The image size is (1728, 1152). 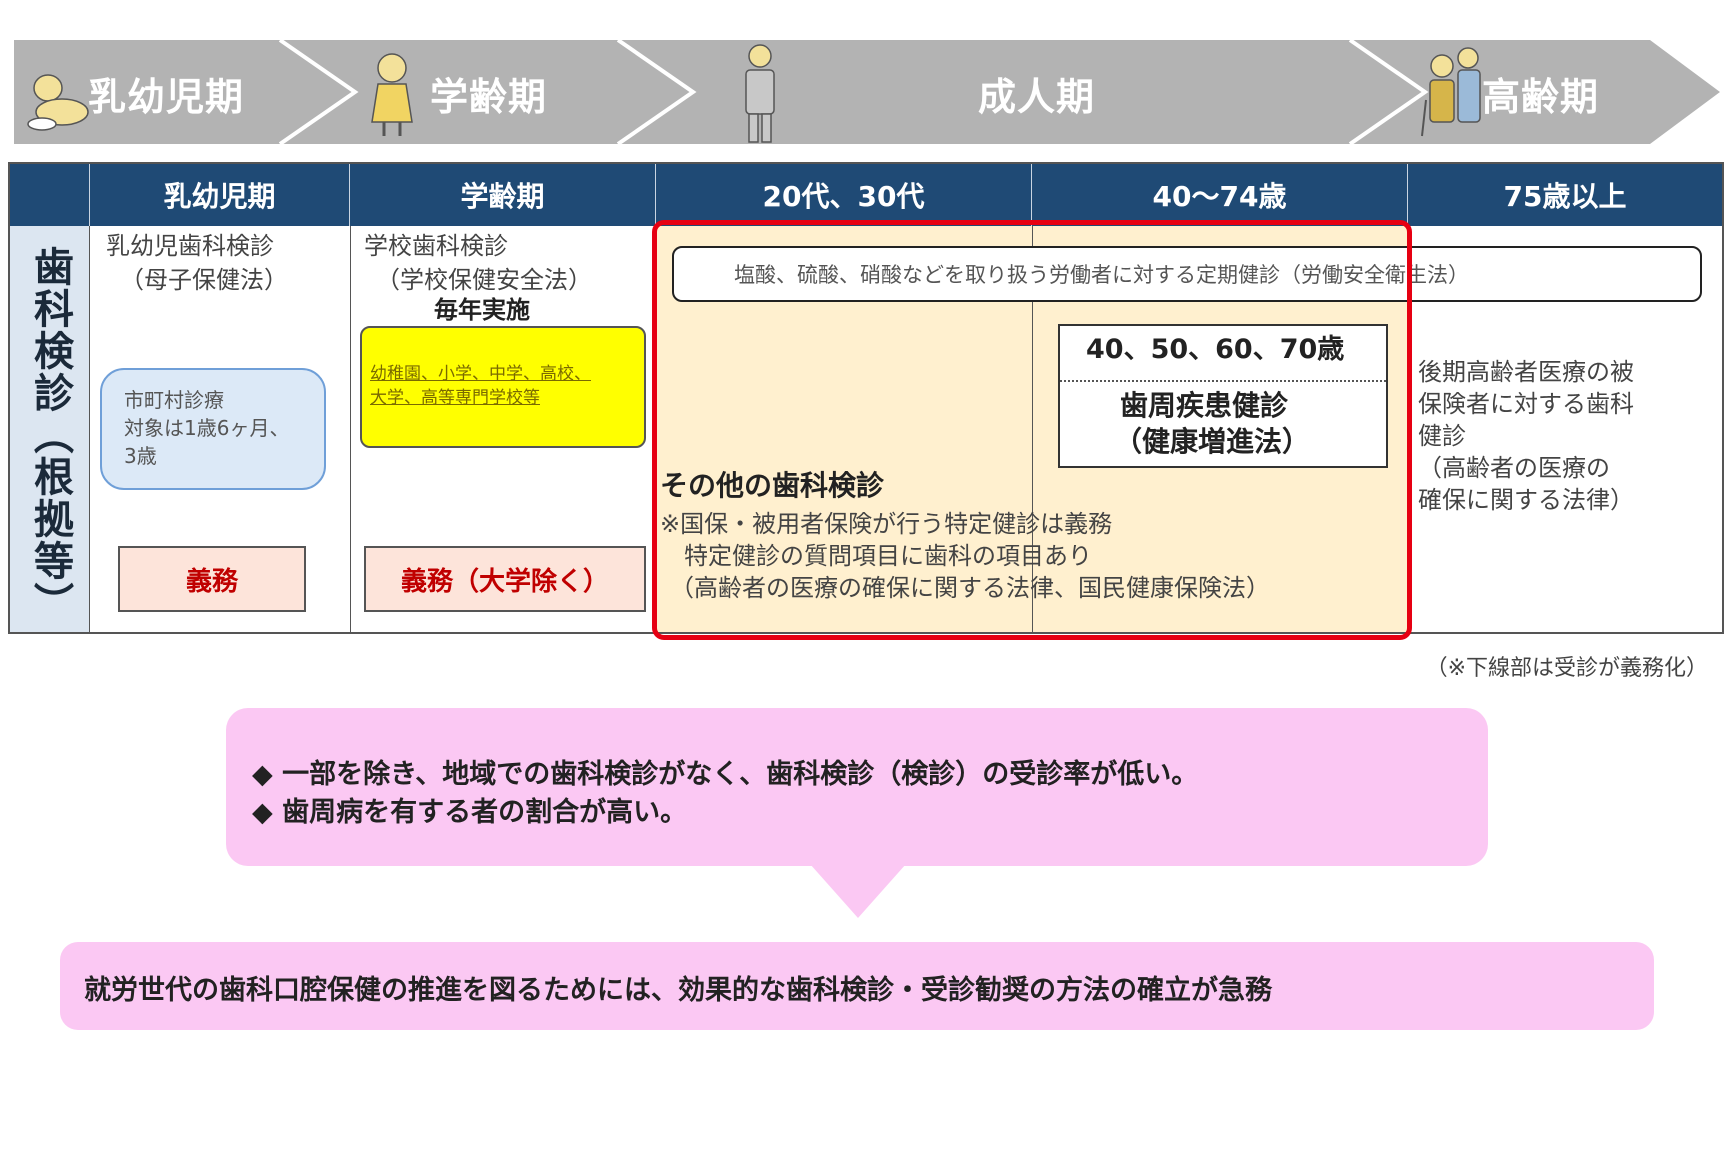 What do you see at coordinates (503, 387) in the screenshot?
I see `school-types-box: 幼稚園、小学、中学、高校、 大学、高等専門学校等` at bounding box center [503, 387].